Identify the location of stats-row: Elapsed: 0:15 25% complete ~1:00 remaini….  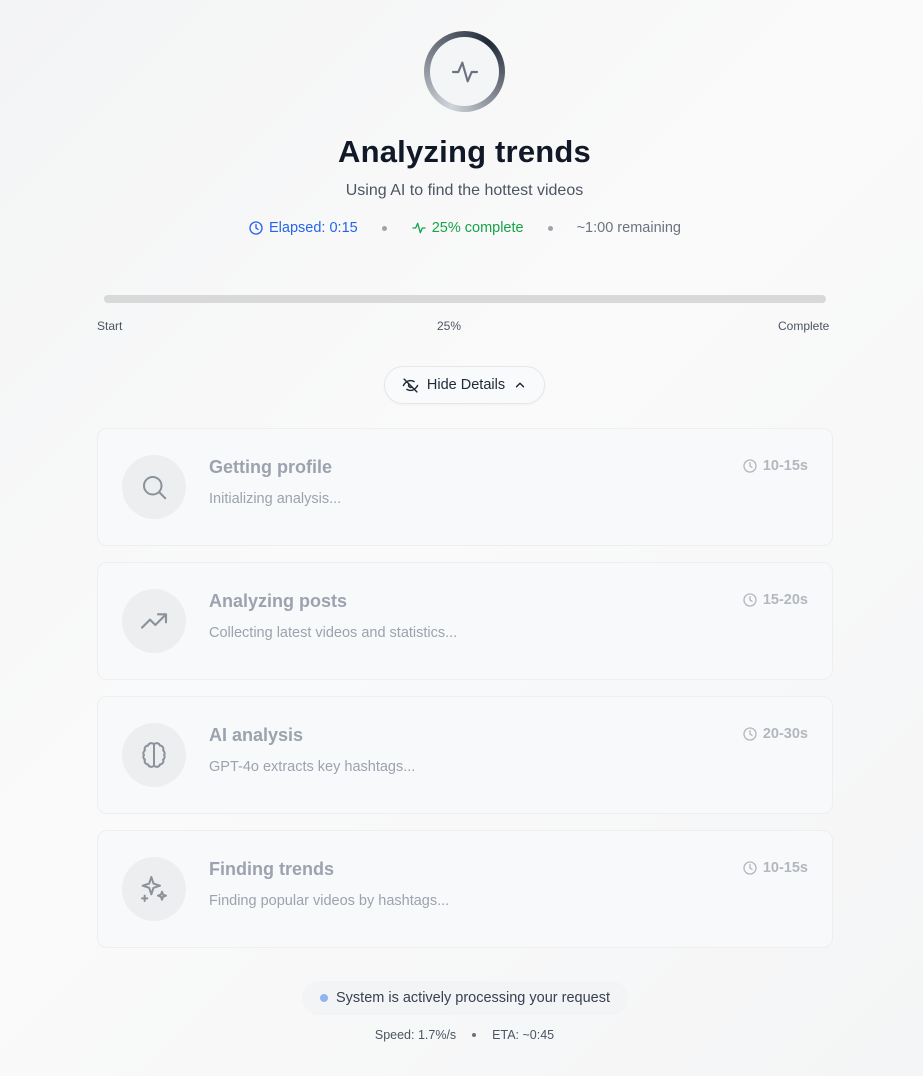
(461, 228).